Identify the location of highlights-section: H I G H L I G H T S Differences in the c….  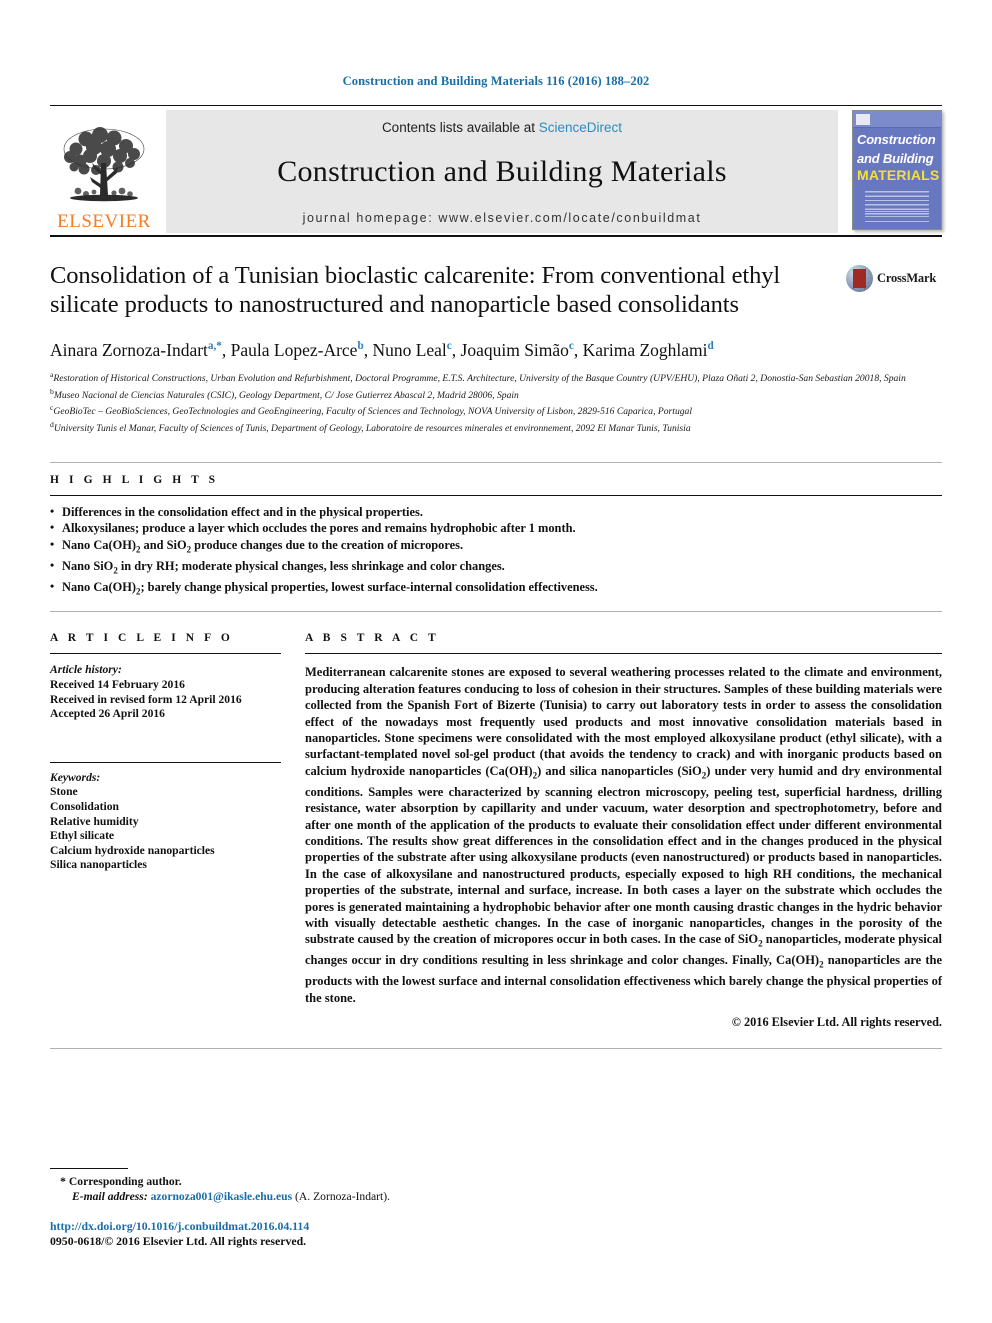
(496, 537).